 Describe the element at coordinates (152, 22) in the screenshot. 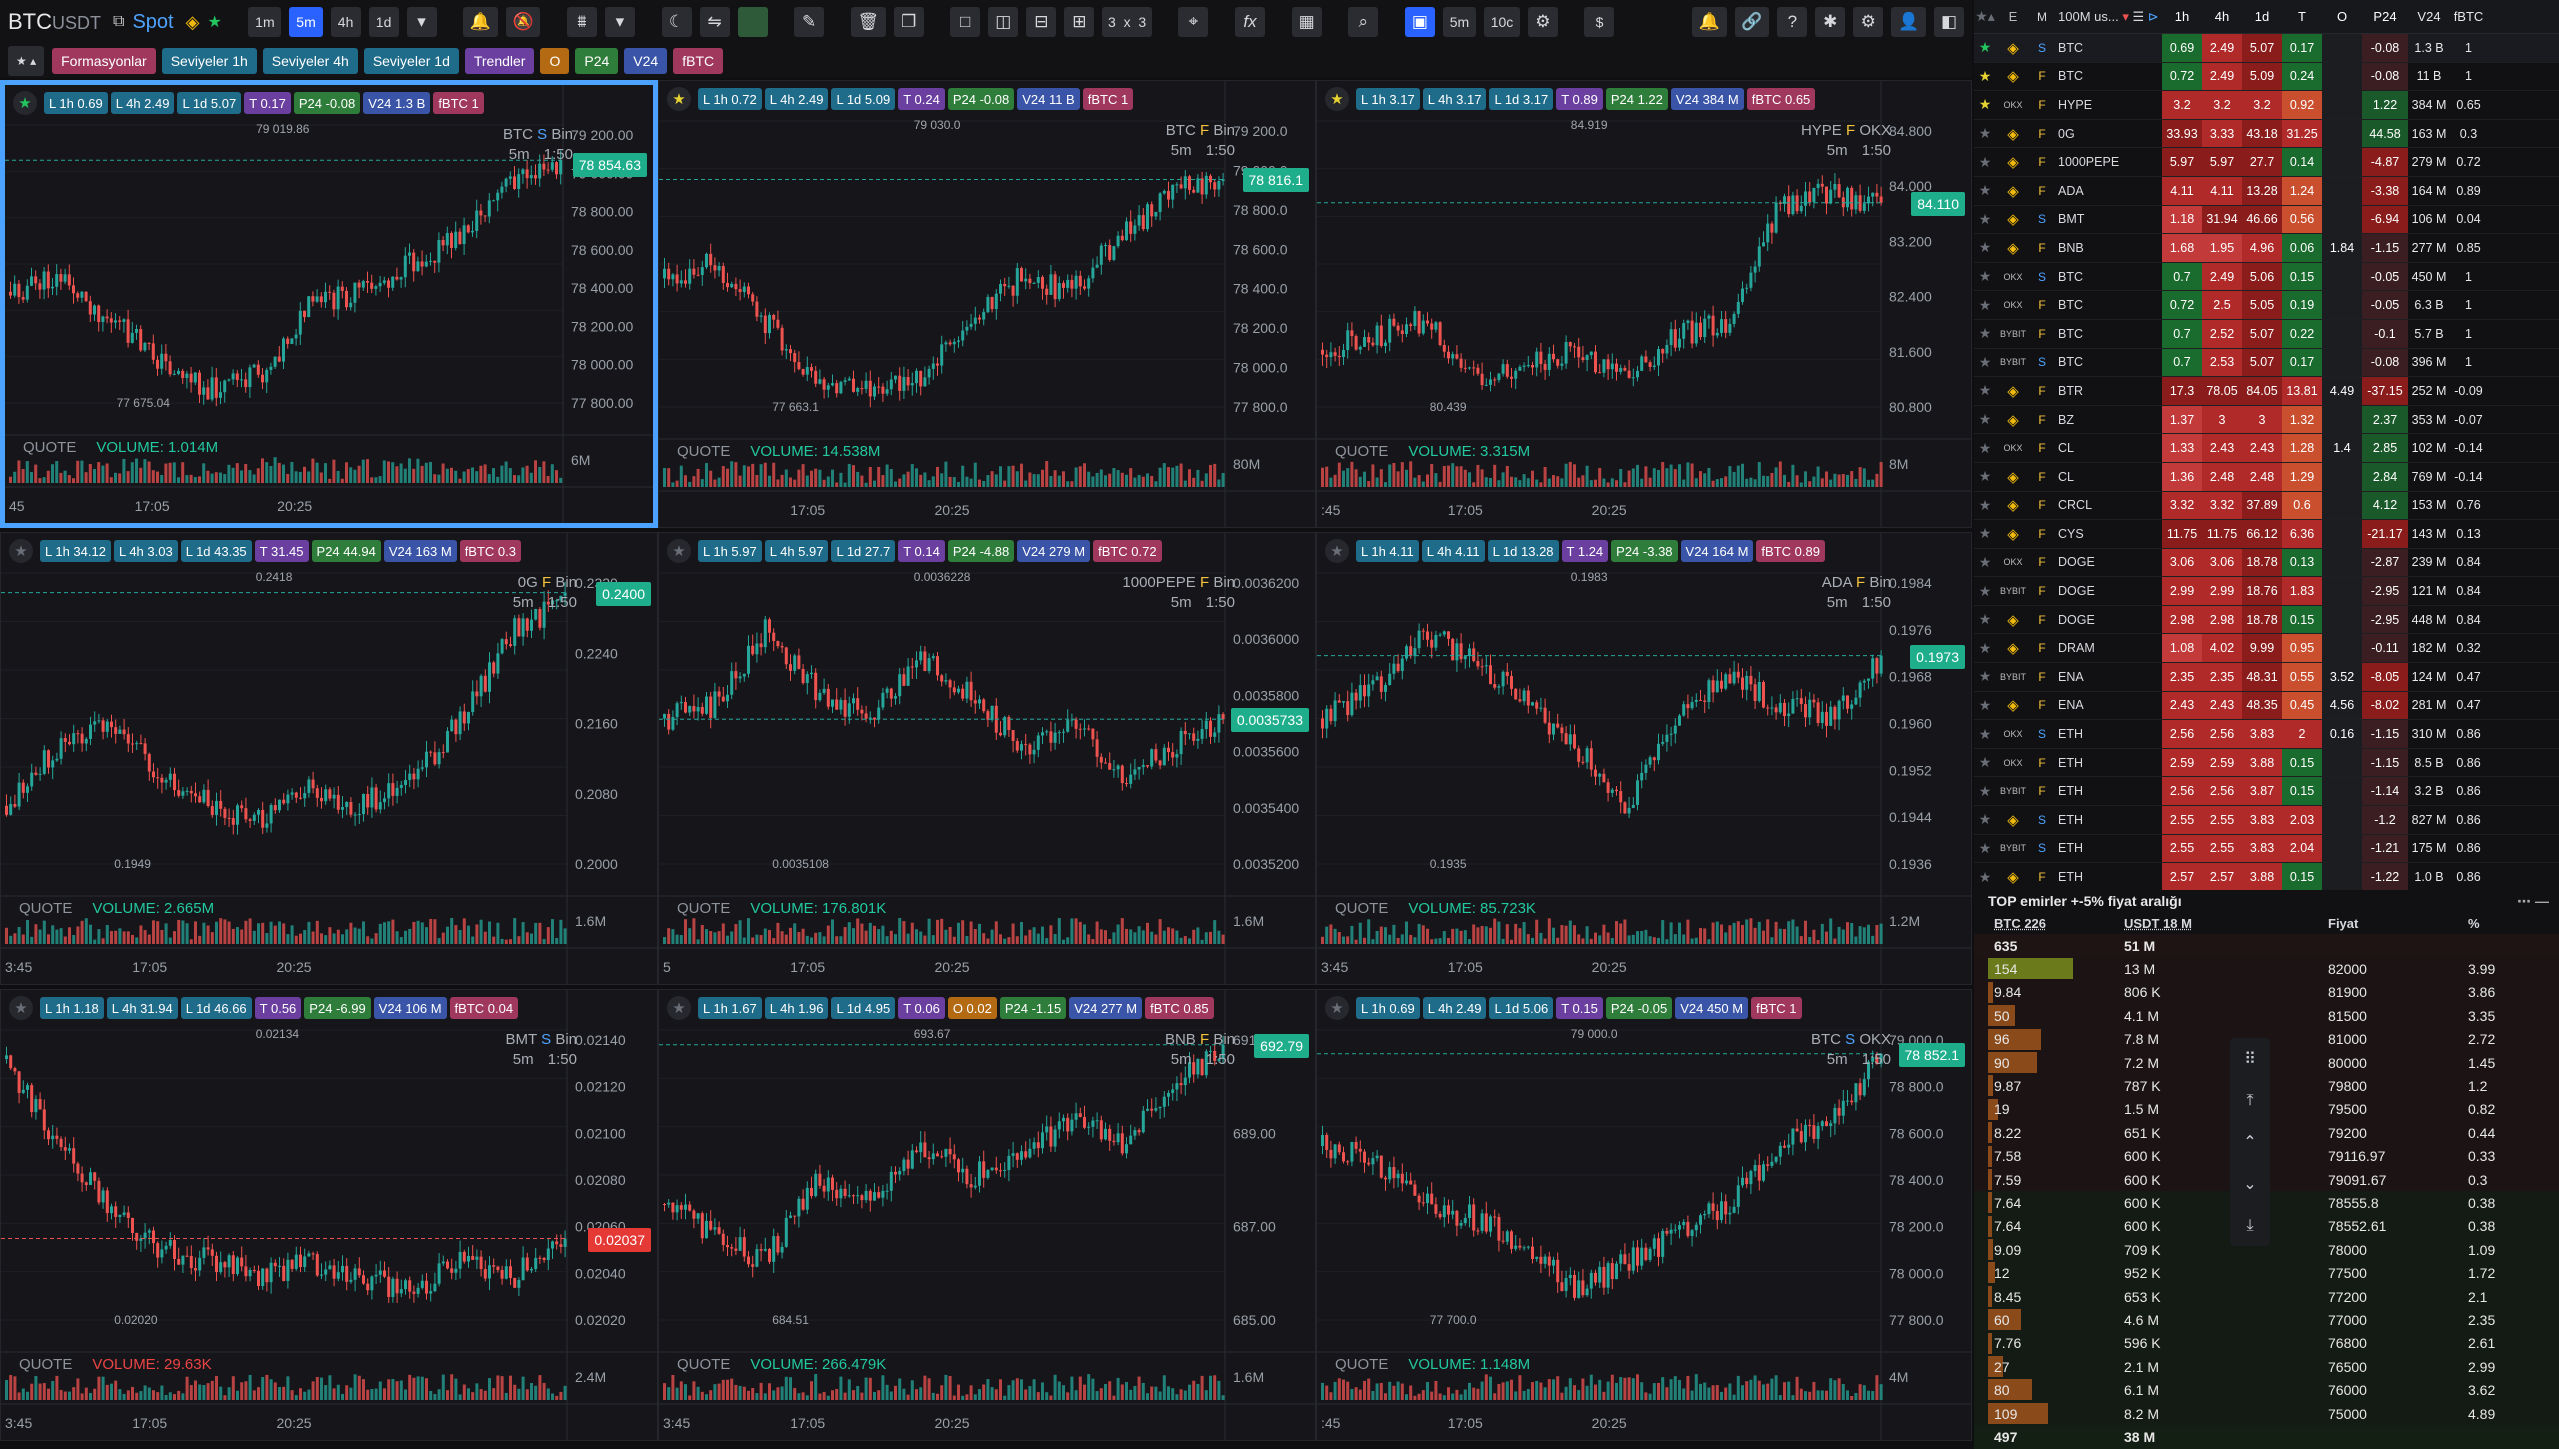

I see `market-type: Spot` at that location.